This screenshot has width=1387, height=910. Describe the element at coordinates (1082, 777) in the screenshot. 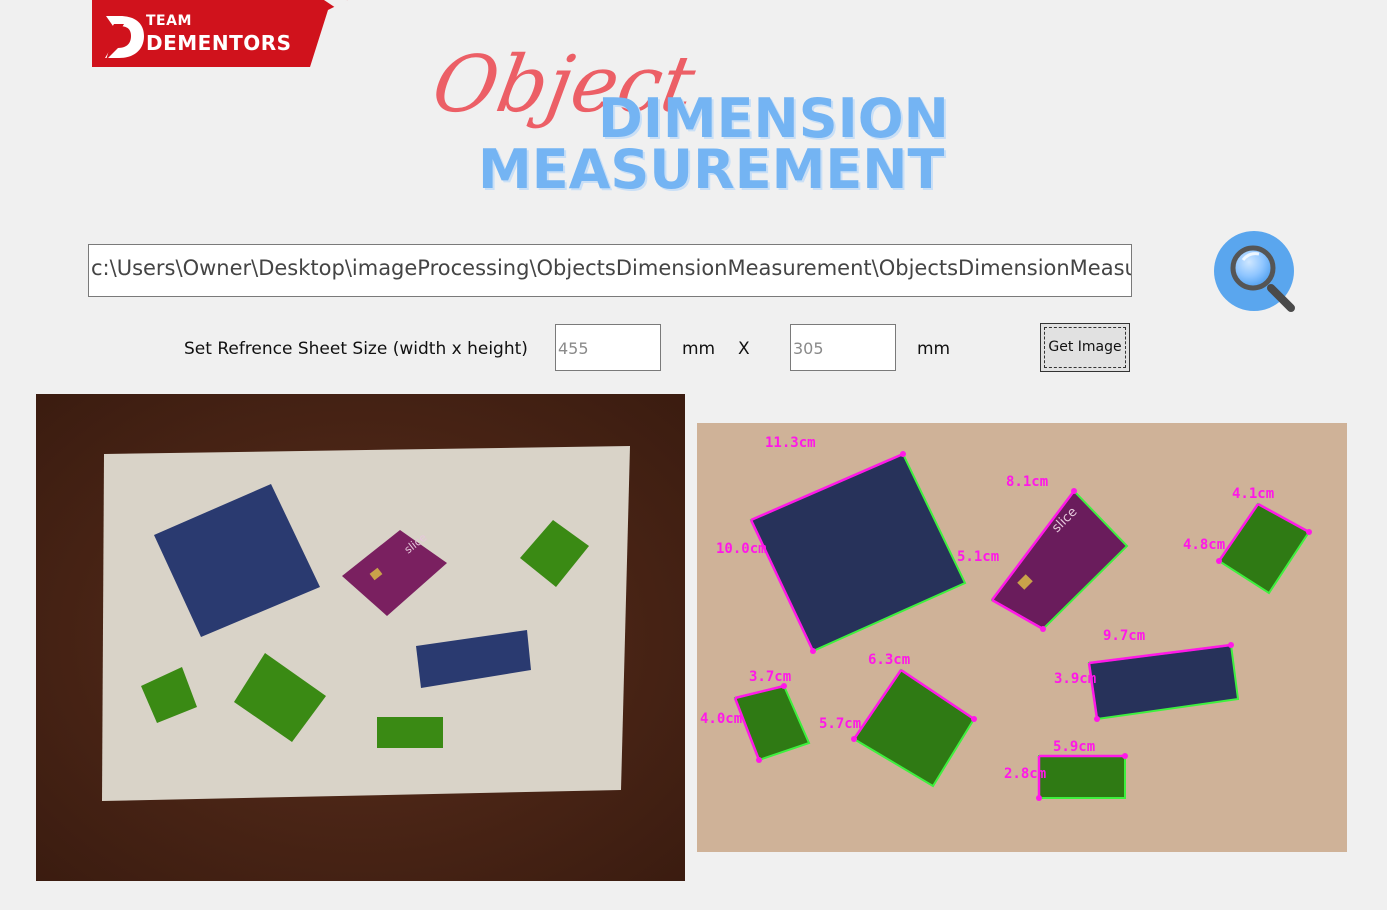

I see `green-rect-contour` at that location.